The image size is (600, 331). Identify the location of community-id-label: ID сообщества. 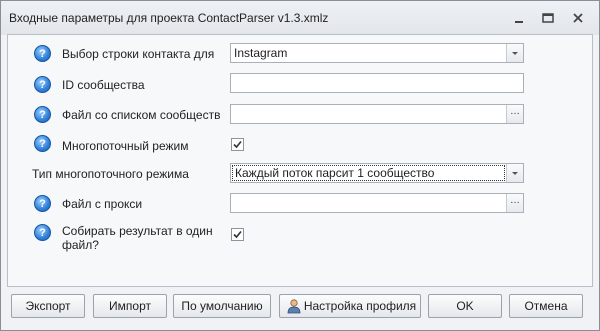
(103, 85).